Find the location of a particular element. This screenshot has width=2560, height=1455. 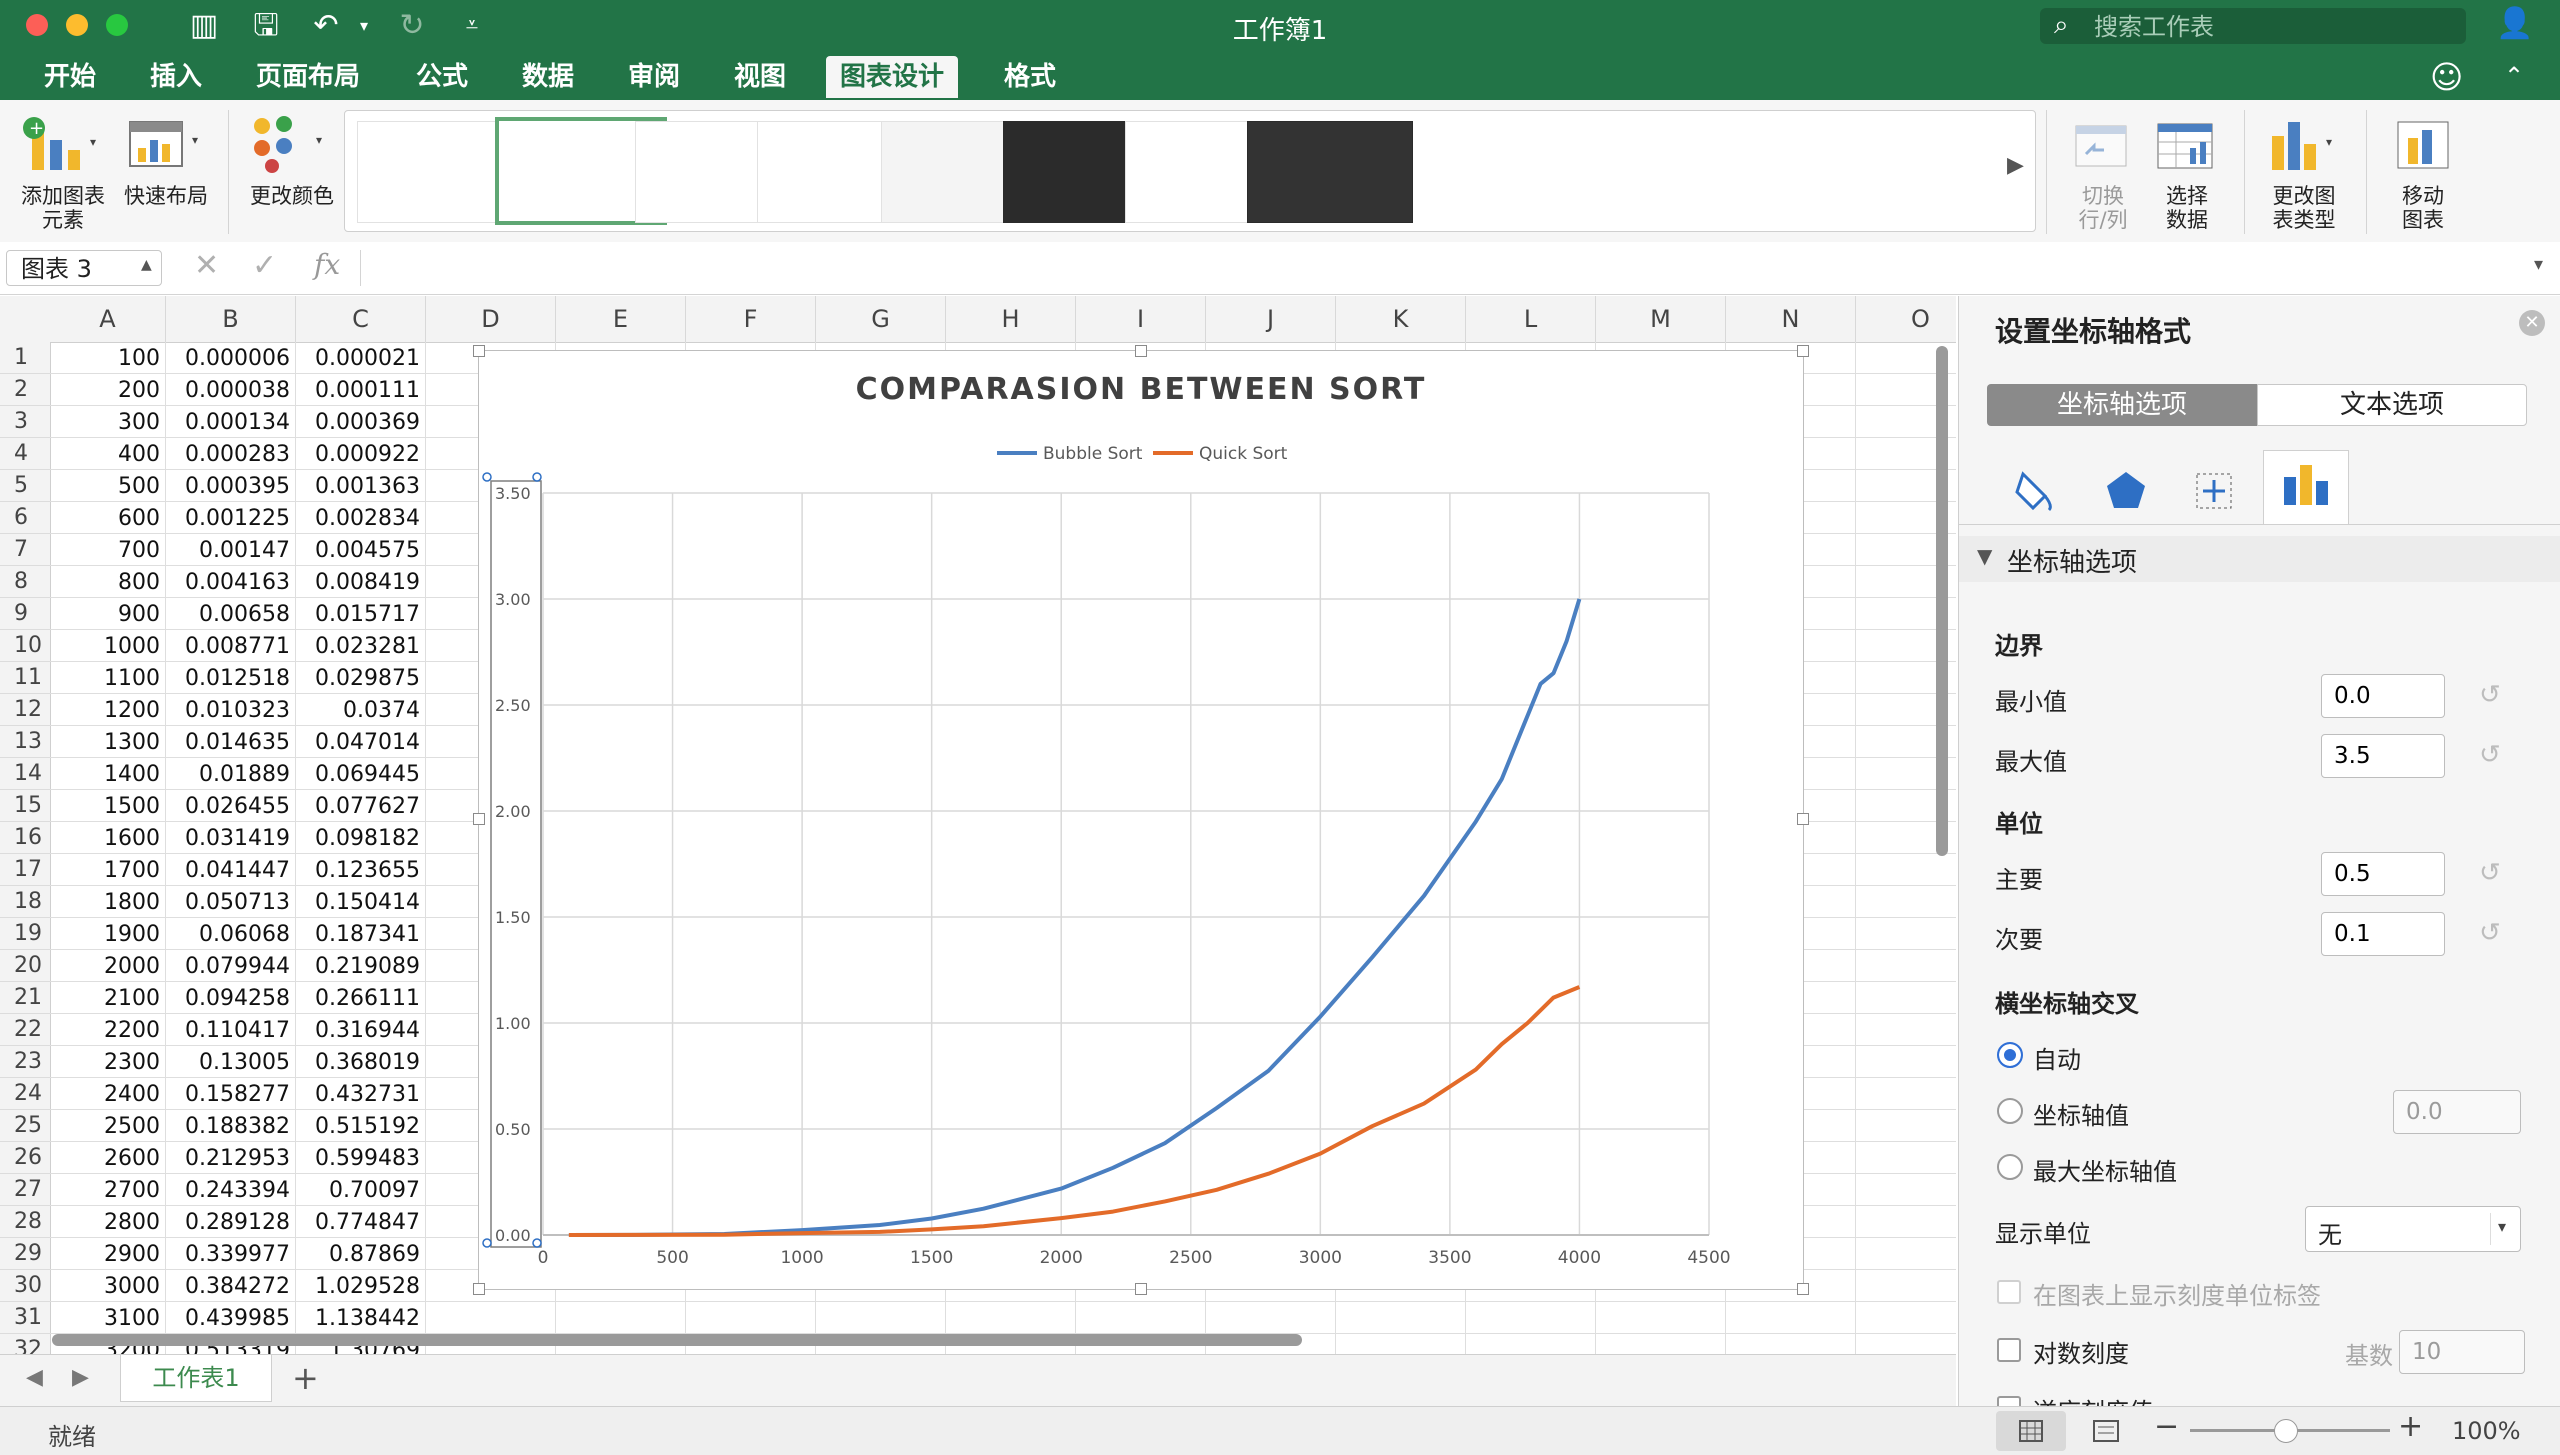

table-cell: 2600 is located at coordinates (108, 1158).